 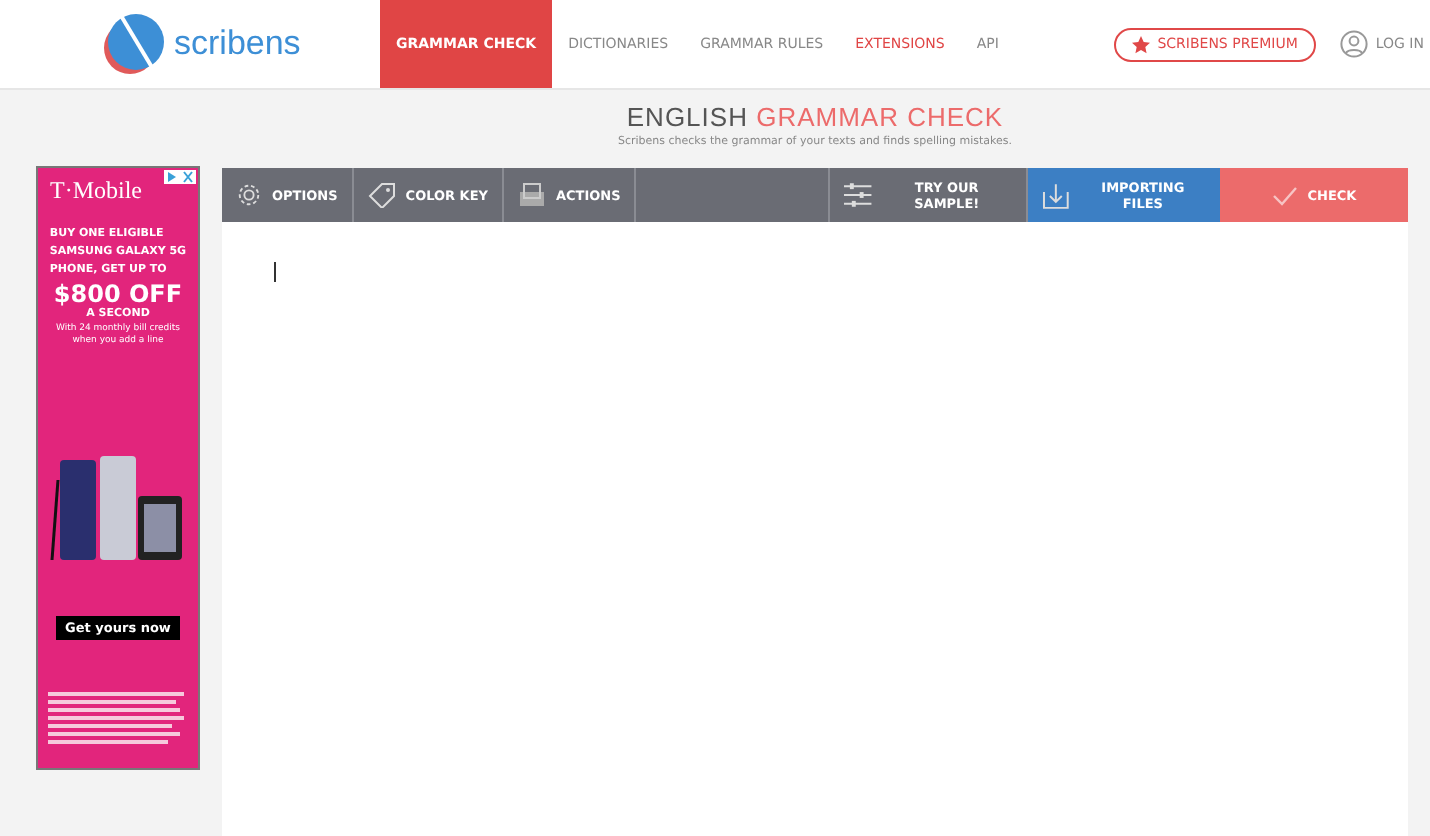 What do you see at coordinates (381, 195) in the screenshot?
I see `tag-icon` at bounding box center [381, 195].